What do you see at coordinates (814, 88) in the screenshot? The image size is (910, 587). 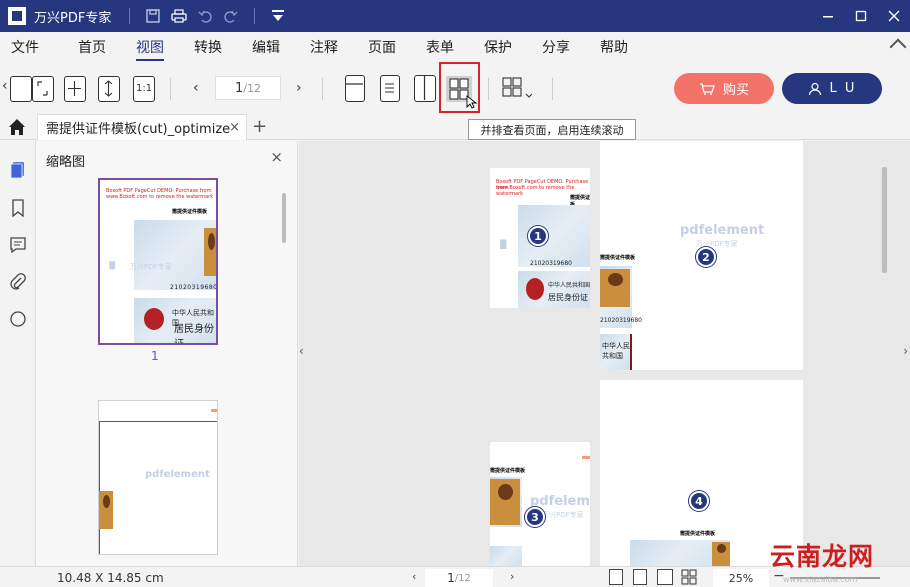 I see `user-icon` at bounding box center [814, 88].